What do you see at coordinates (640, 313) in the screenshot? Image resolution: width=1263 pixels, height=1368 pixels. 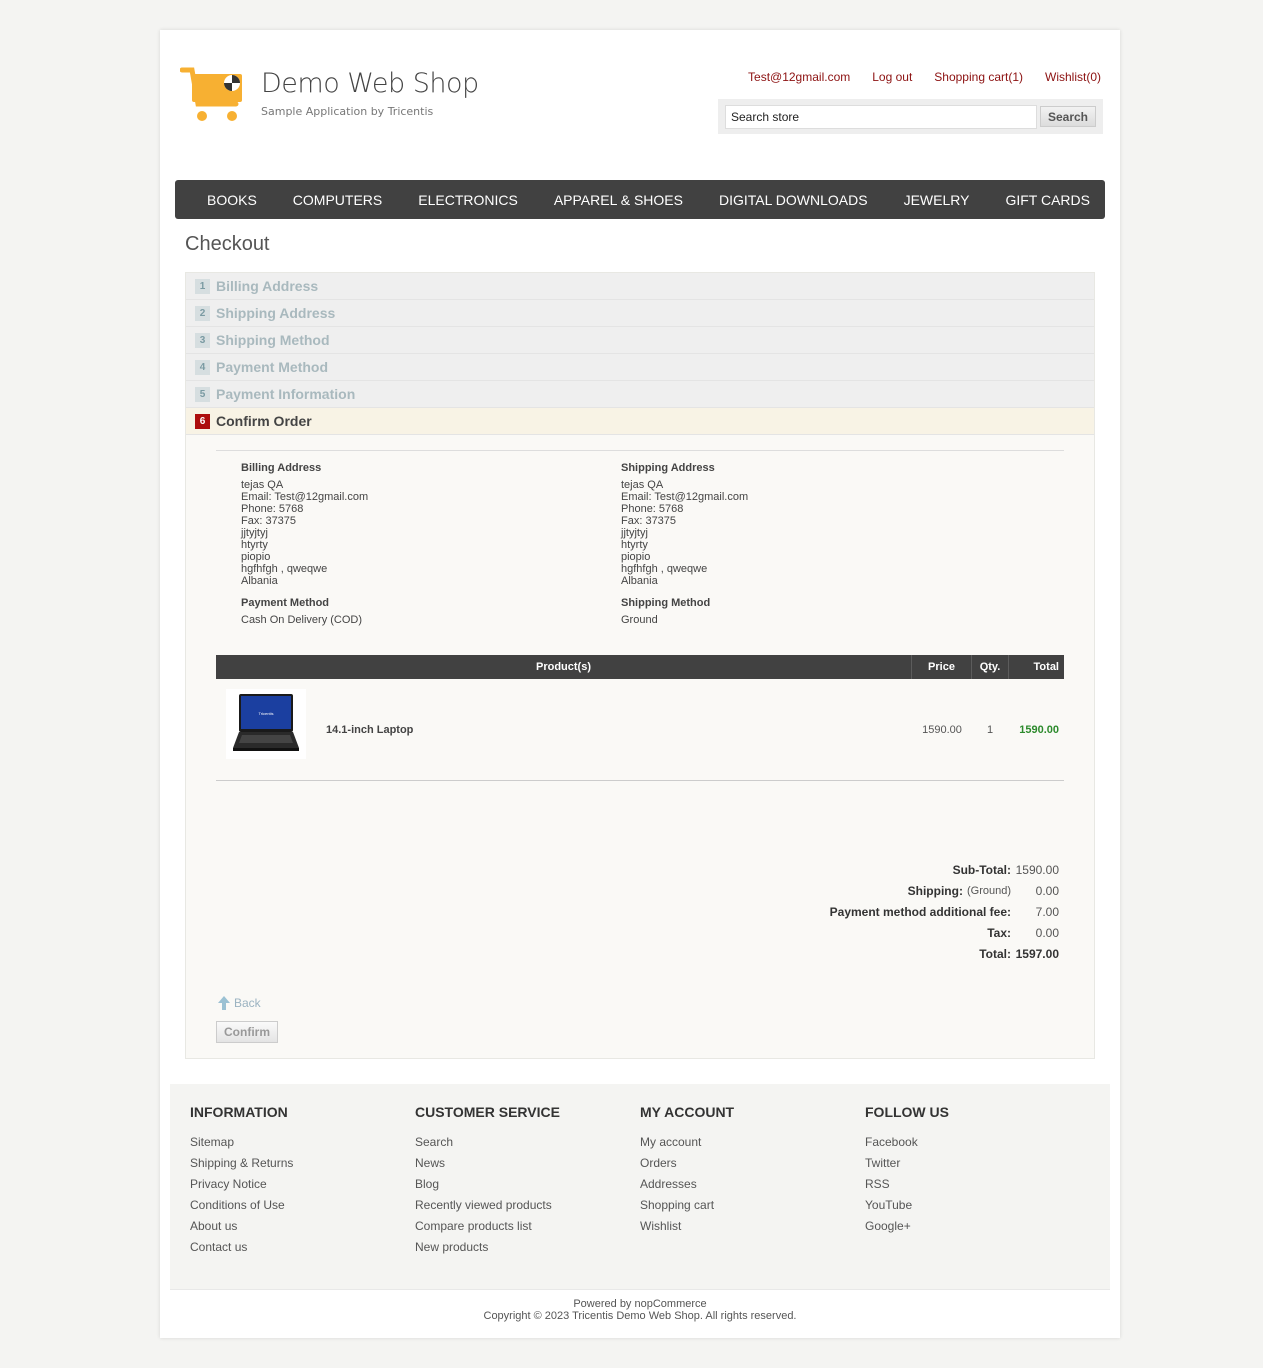 I see `step-shipping-address: 2 Shipping Address` at bounding box center [640, 313].